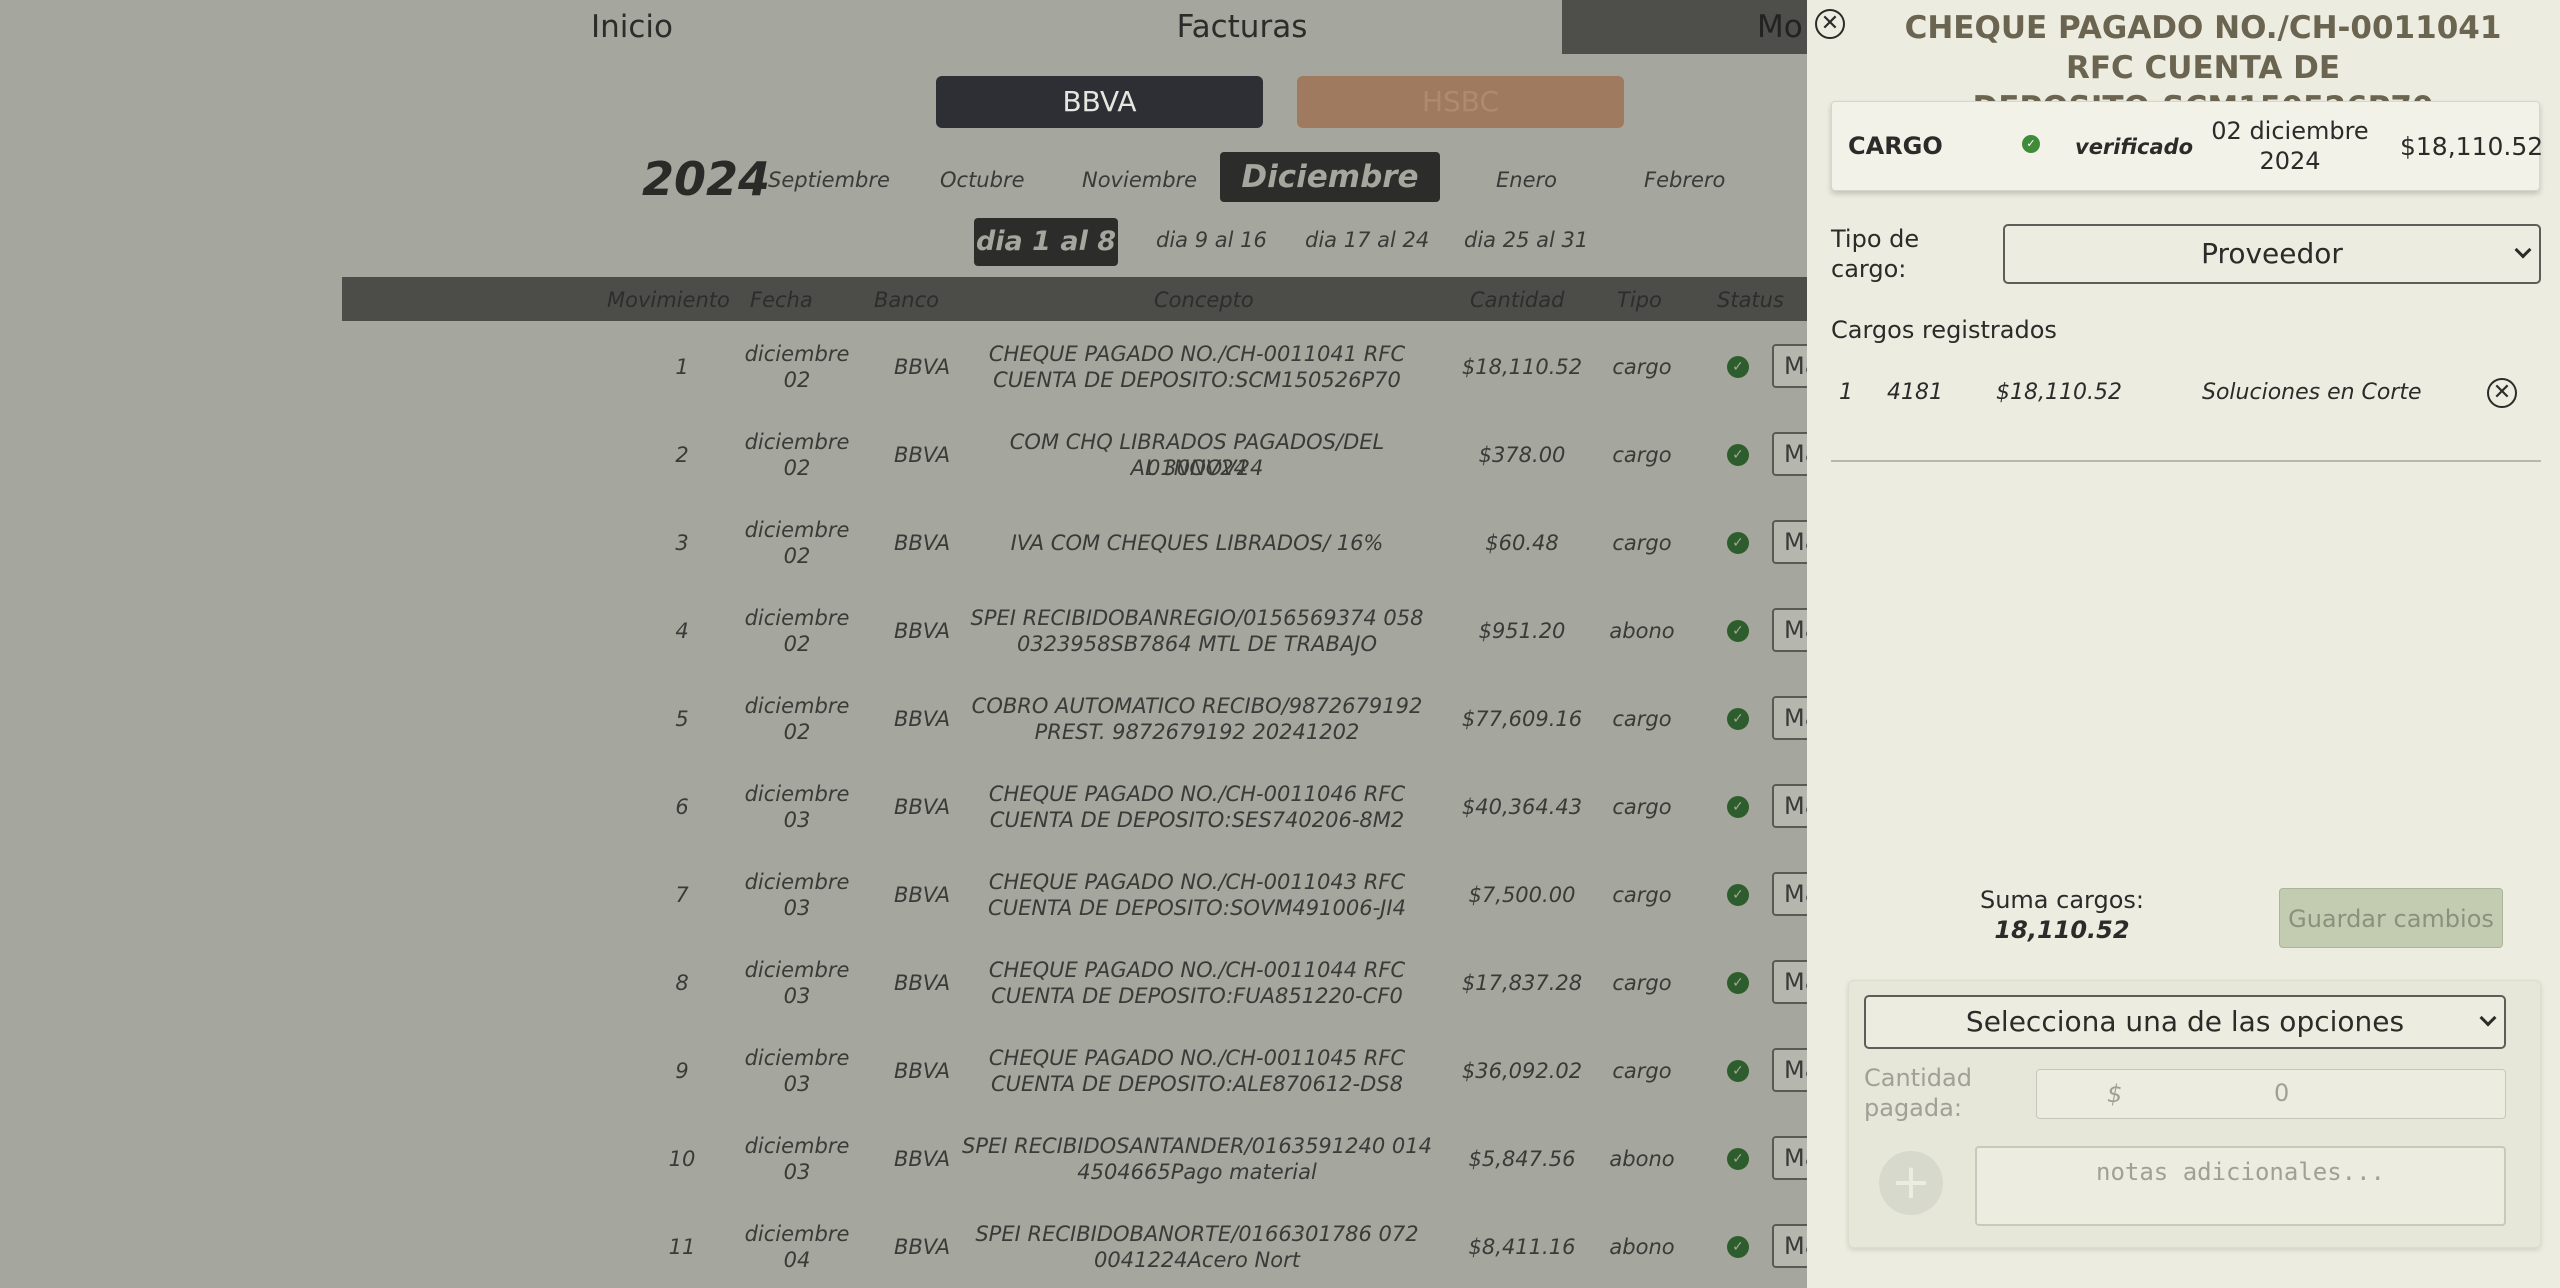  I want to click on divider, so click(2186, 461).